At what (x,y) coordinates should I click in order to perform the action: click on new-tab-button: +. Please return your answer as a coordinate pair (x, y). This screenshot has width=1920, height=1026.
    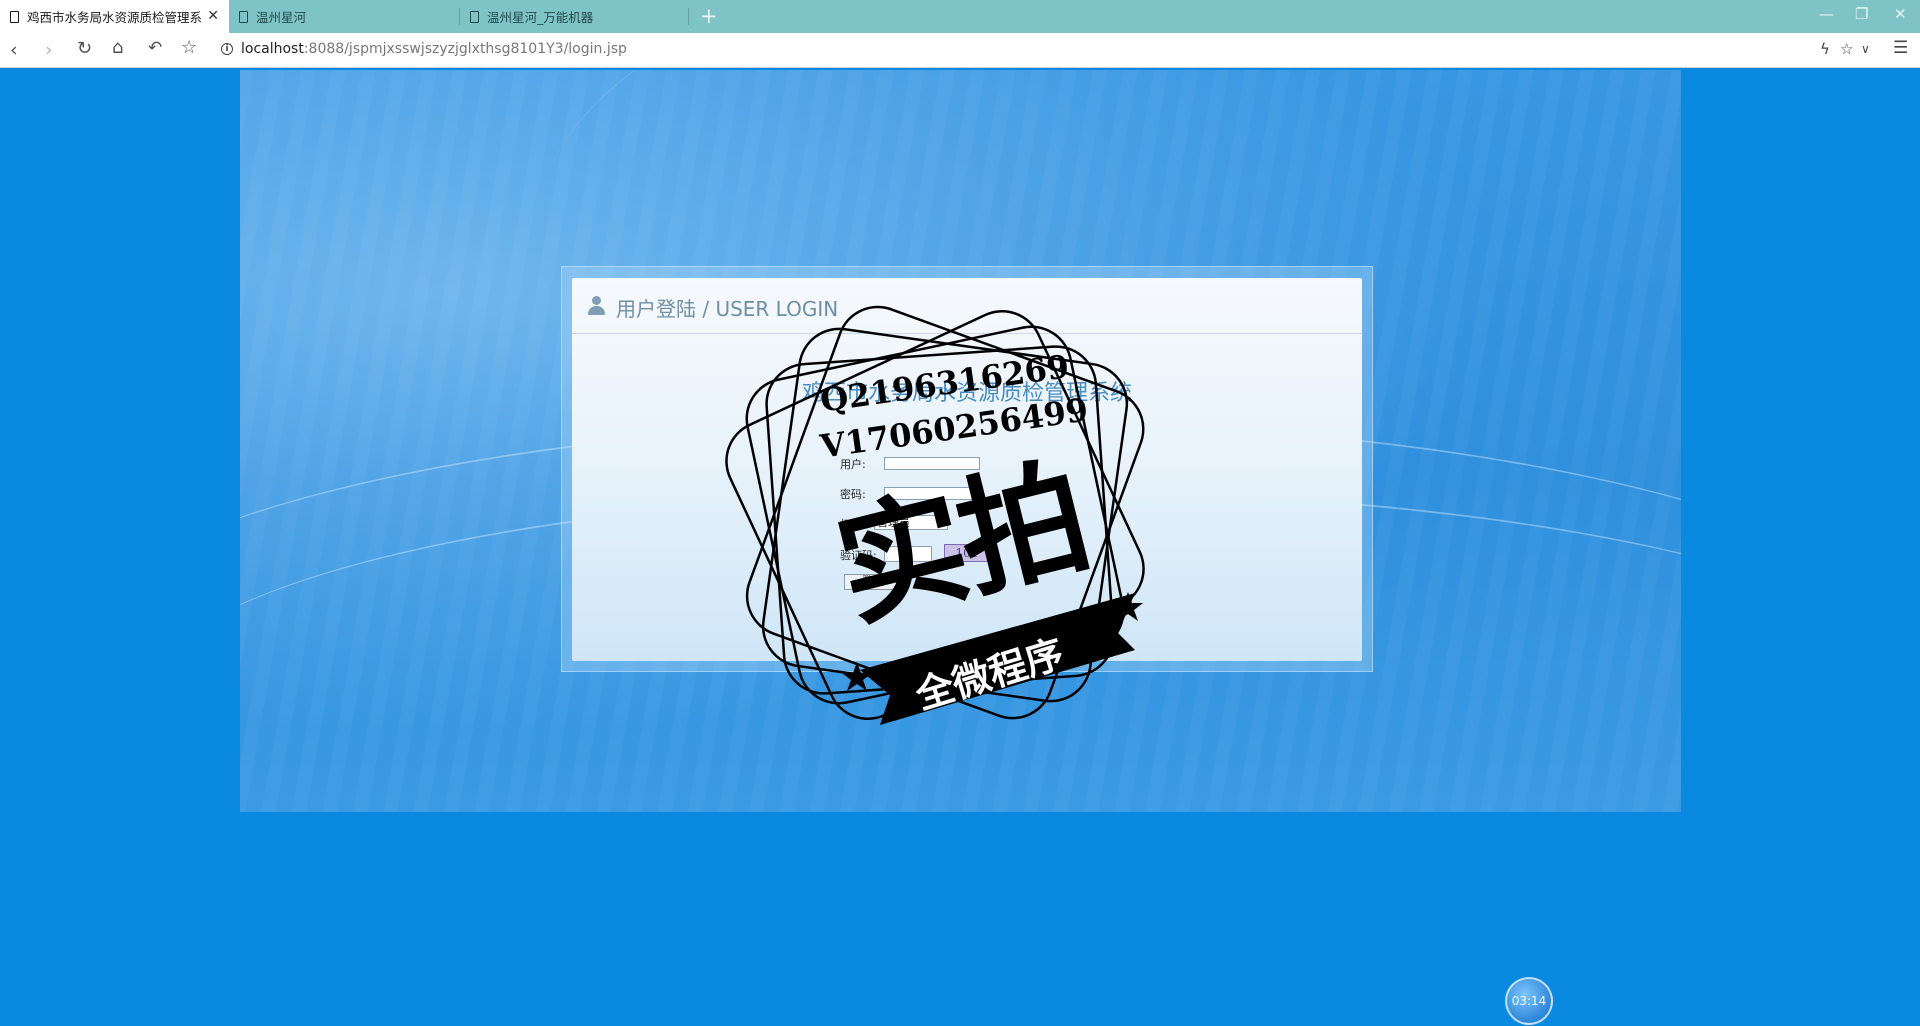
    Looking at the image, I should click on (709, 16).